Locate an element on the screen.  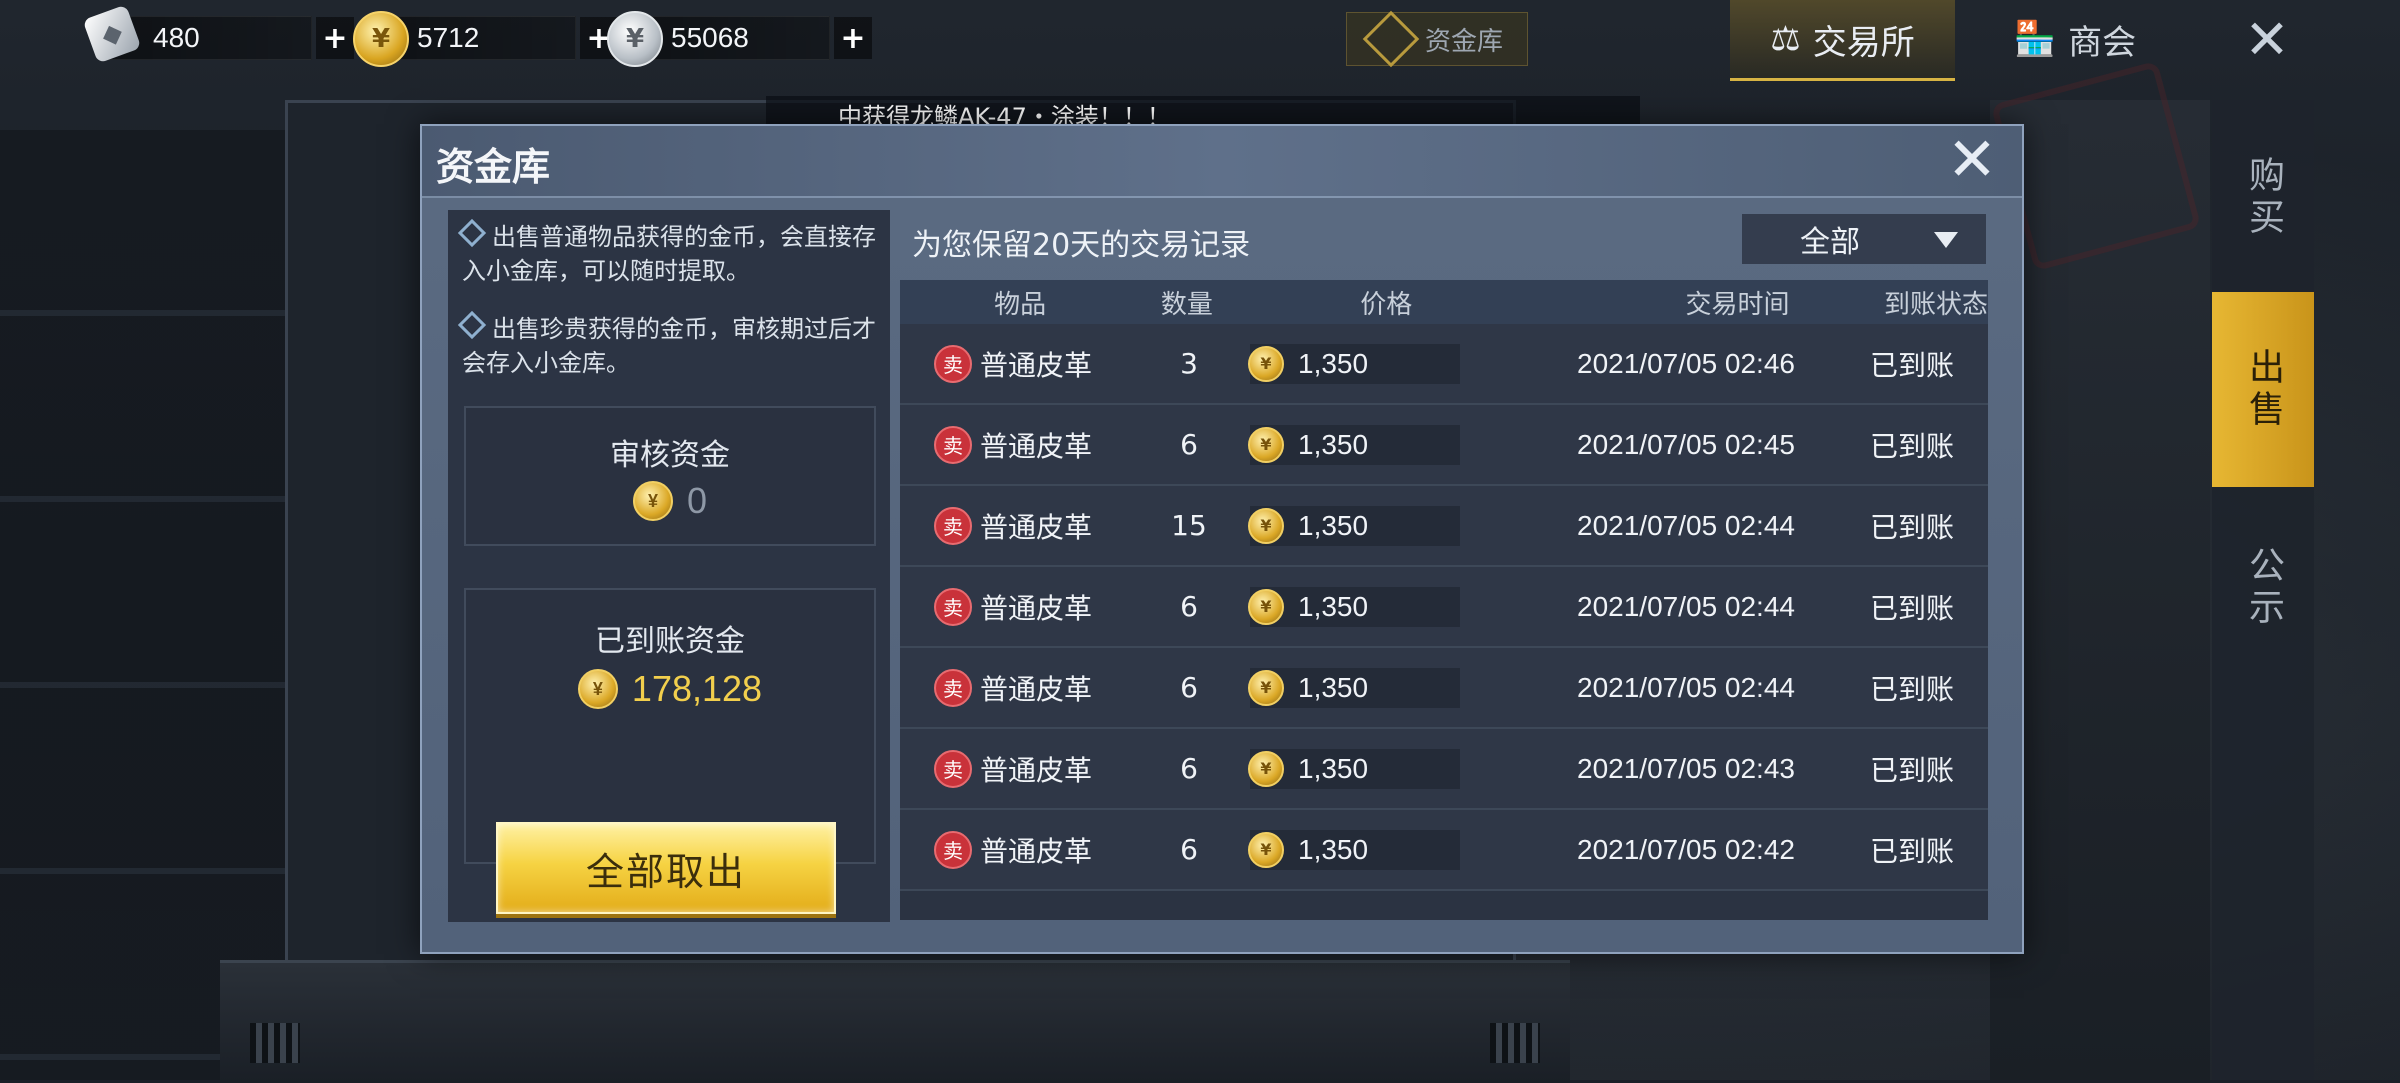
time-cell: 2021/07/05 02:46 is located at coordinates (1686, 363).